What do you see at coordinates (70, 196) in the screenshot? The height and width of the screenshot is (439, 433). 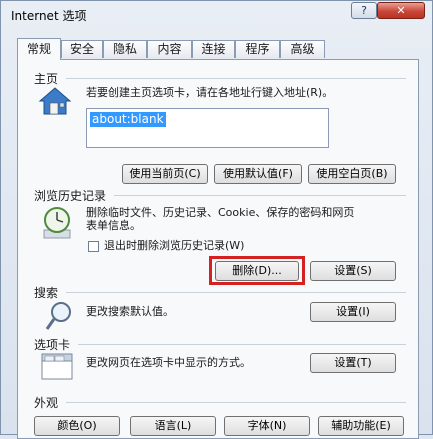 I see `history-section-label: 浏览历史记录` at bounding box center [70, 196].